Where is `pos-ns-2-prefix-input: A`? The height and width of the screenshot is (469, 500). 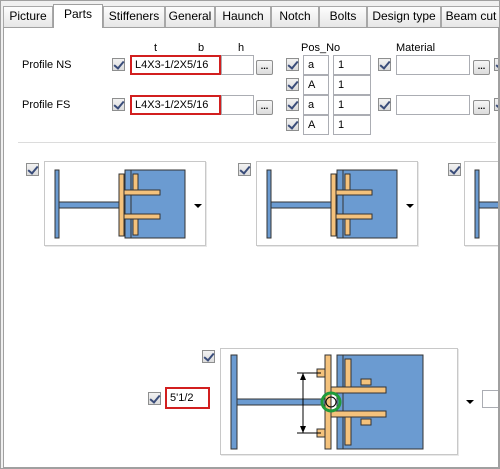
pos-ns-2-prefix-input: A is located at coordinates (316, 85).